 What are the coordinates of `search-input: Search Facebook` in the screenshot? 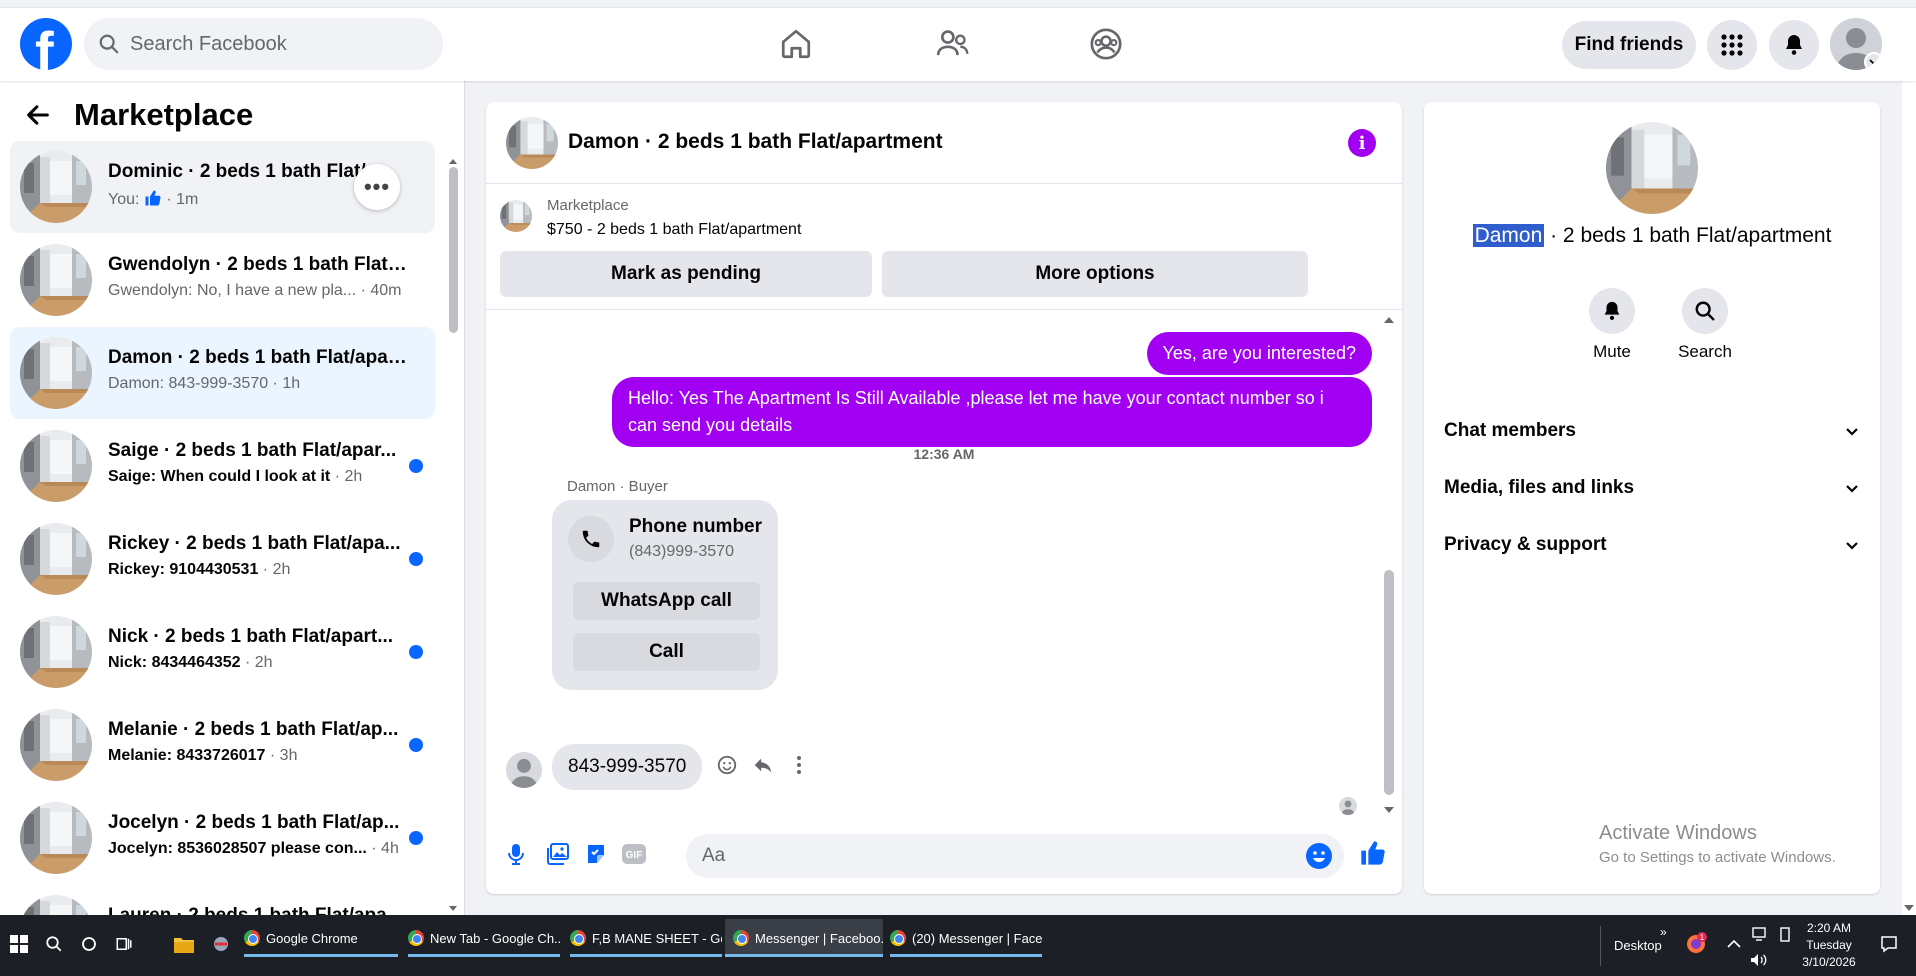 It's located at (263, 44).